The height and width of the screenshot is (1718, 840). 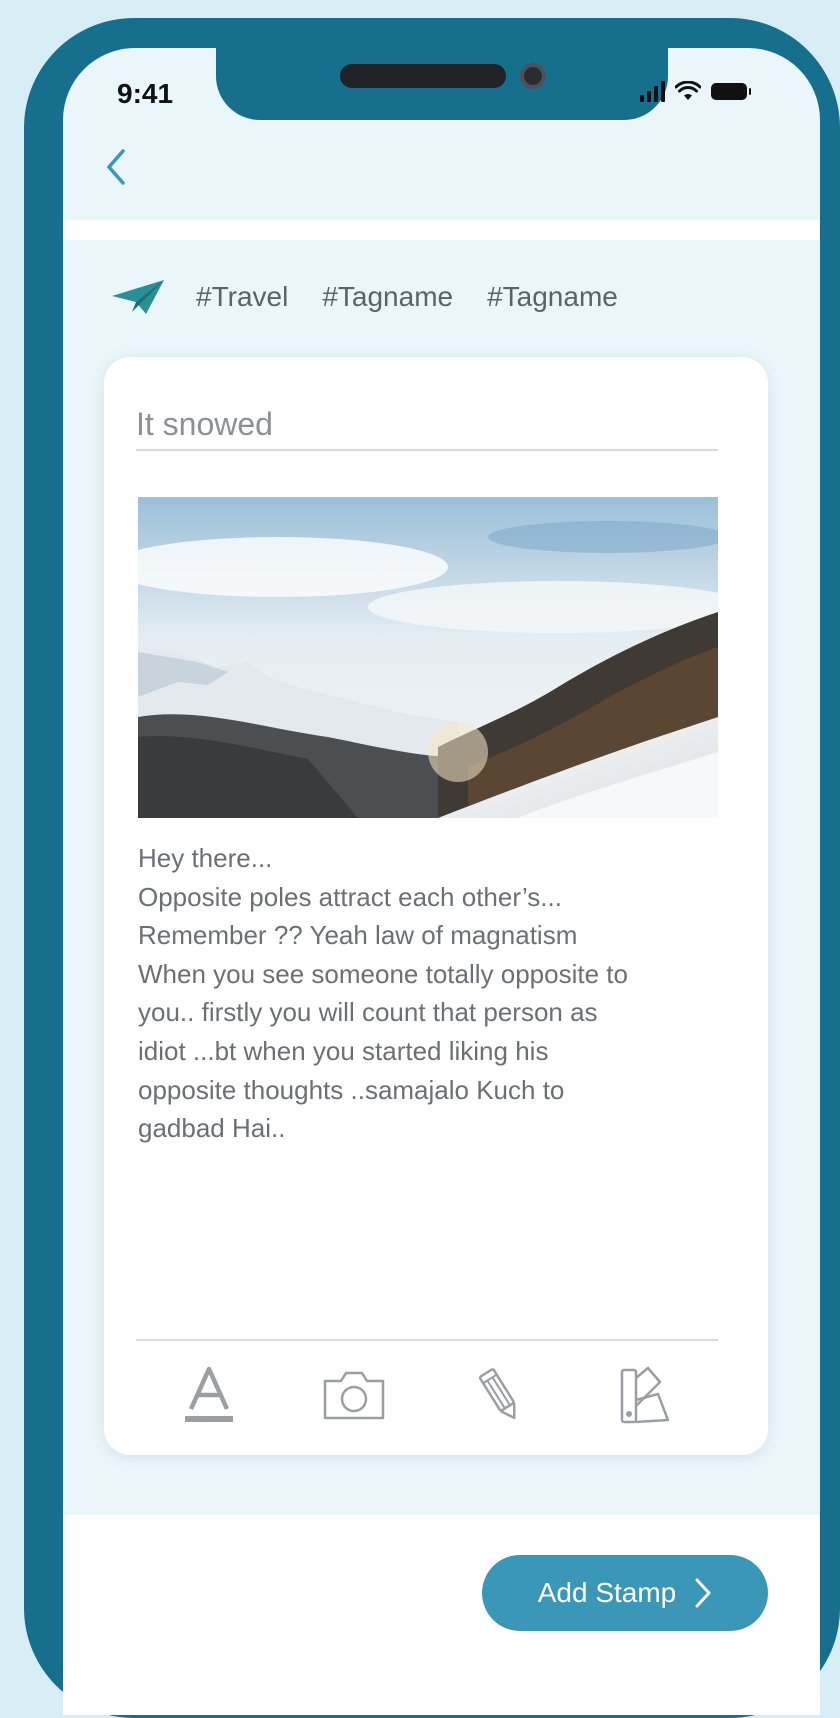 What do you see at coordinates (731, 91) in the screenshot?
I see `battery-icon` at bounding box center [731, 91].